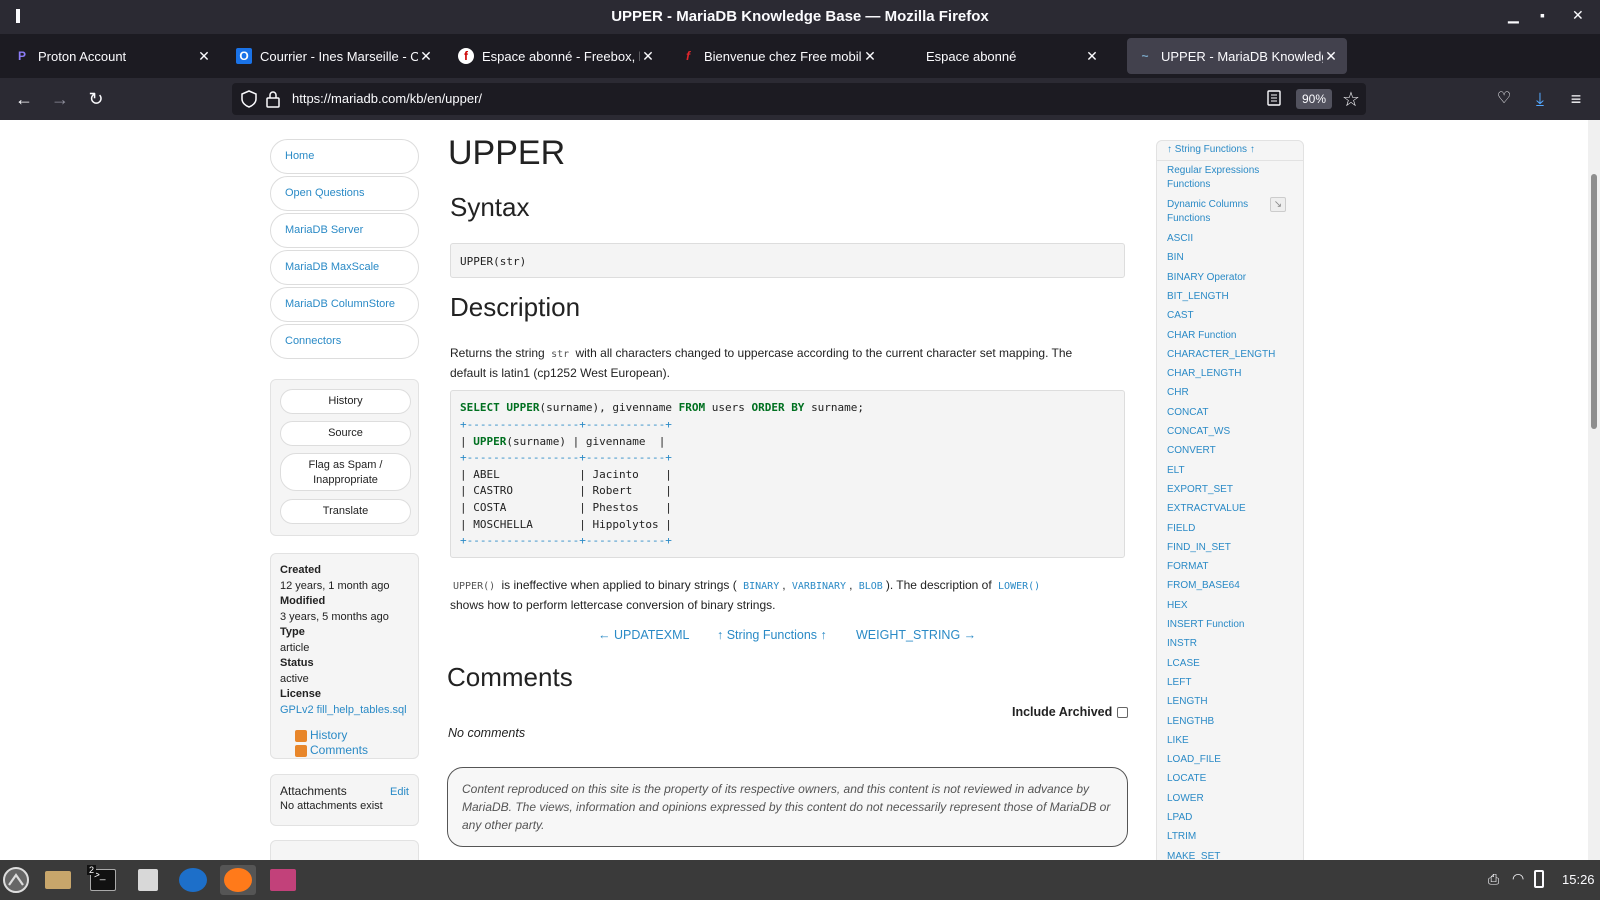 This screenshot has width=1600, height=900. What do you see at coordinates (339, 751) in the screenshot?
I see `comments-feed-link: Comments` at bounding box center [339, 751].